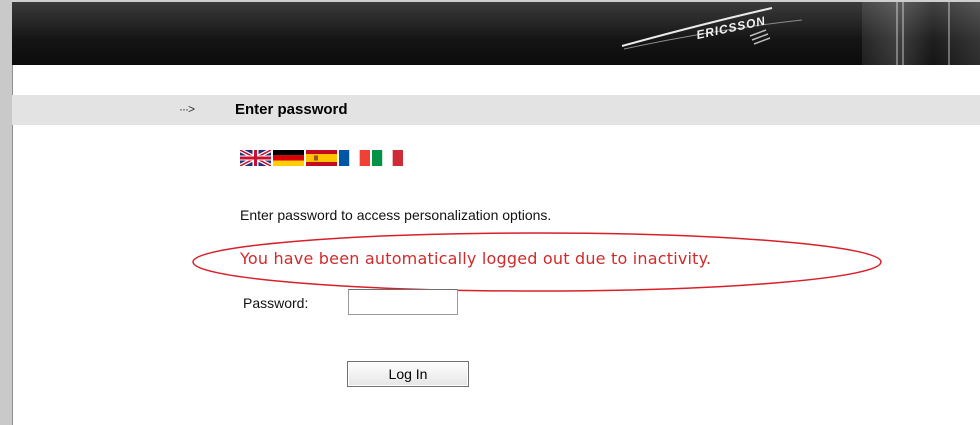 The width and height of the screenshot is (980, 425). Describe the element at coordinates (255, 158) in the screenshot. I see `flag-uk-icon` at that location.